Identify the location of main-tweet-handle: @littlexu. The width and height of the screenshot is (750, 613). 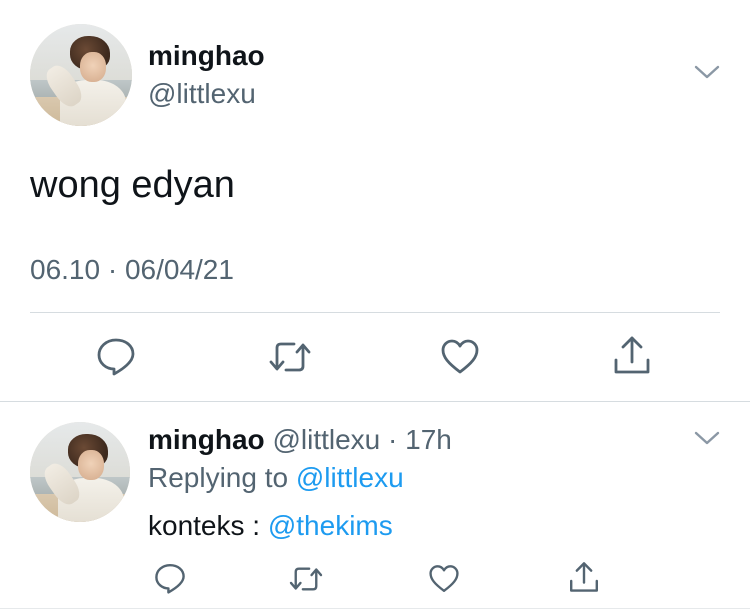
(202, 94).